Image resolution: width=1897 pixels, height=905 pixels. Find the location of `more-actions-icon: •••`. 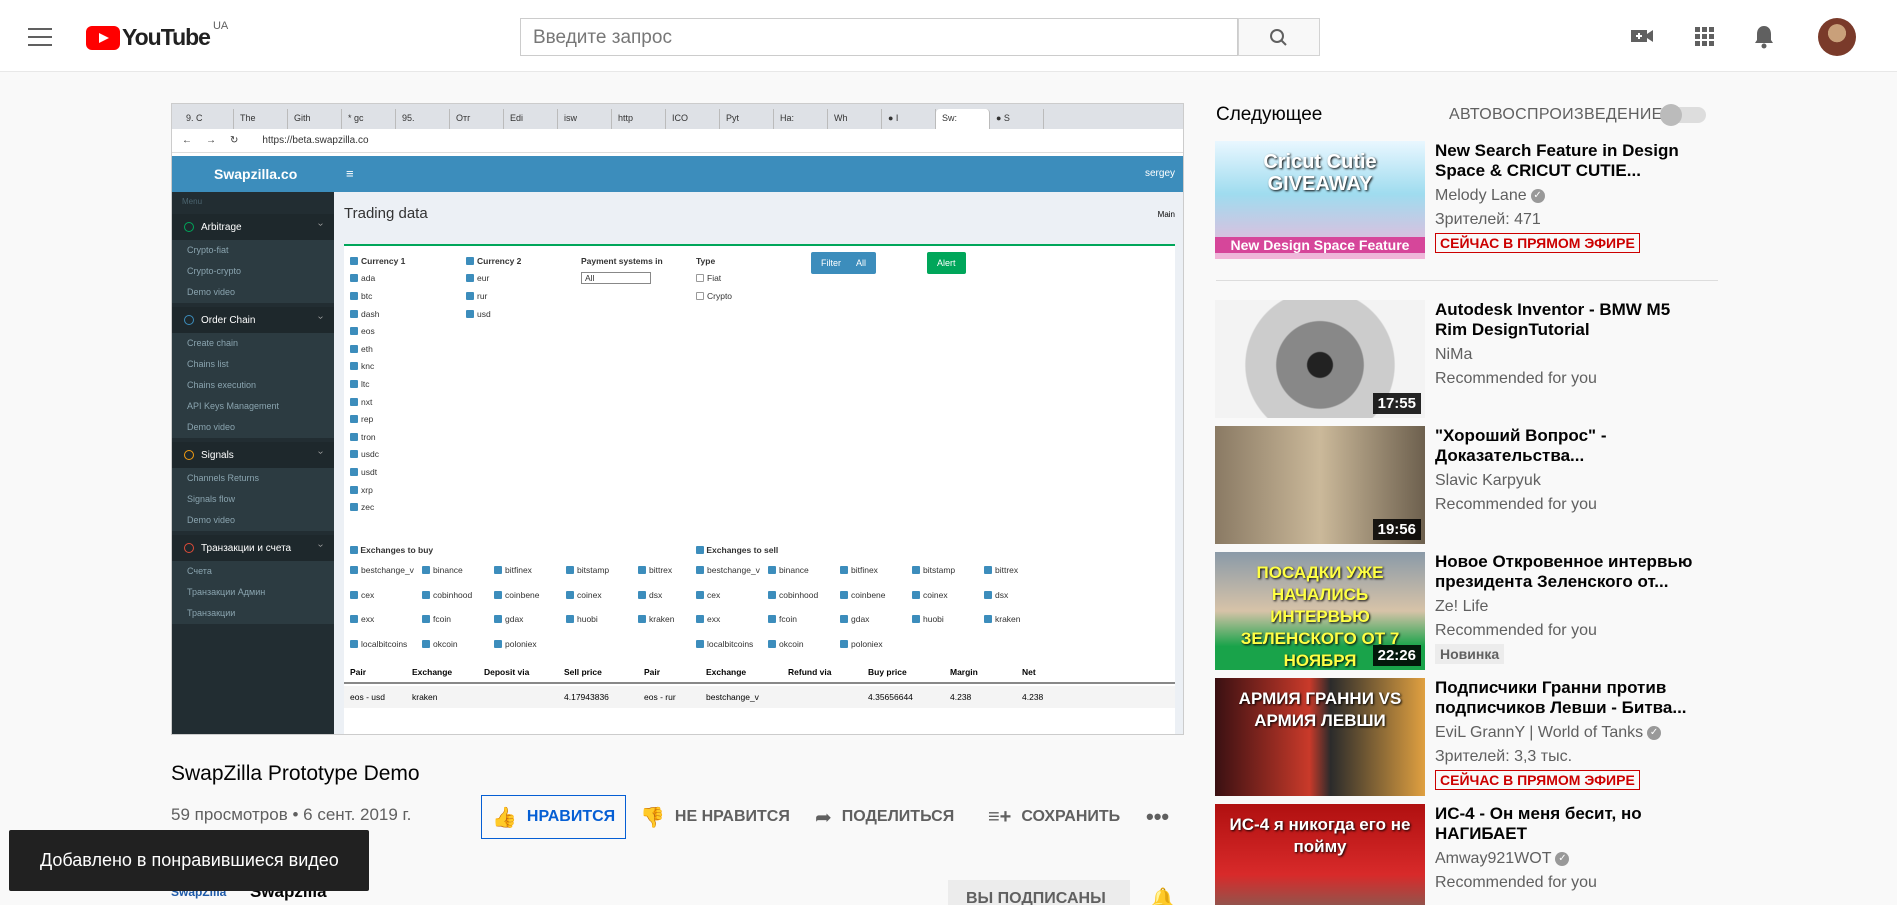

more-actions-icon: ••• is located at coordinates (1157, 817).